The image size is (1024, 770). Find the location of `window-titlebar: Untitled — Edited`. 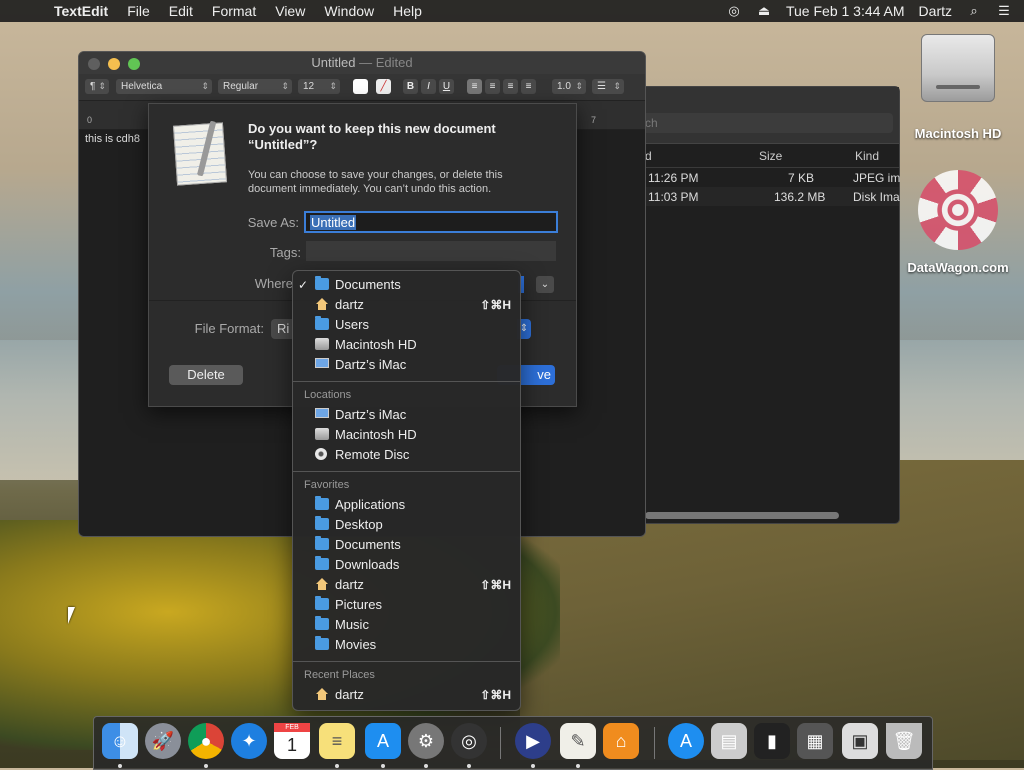

window-titlebar: Untitled — Edited is located at coordinates (362, 63).